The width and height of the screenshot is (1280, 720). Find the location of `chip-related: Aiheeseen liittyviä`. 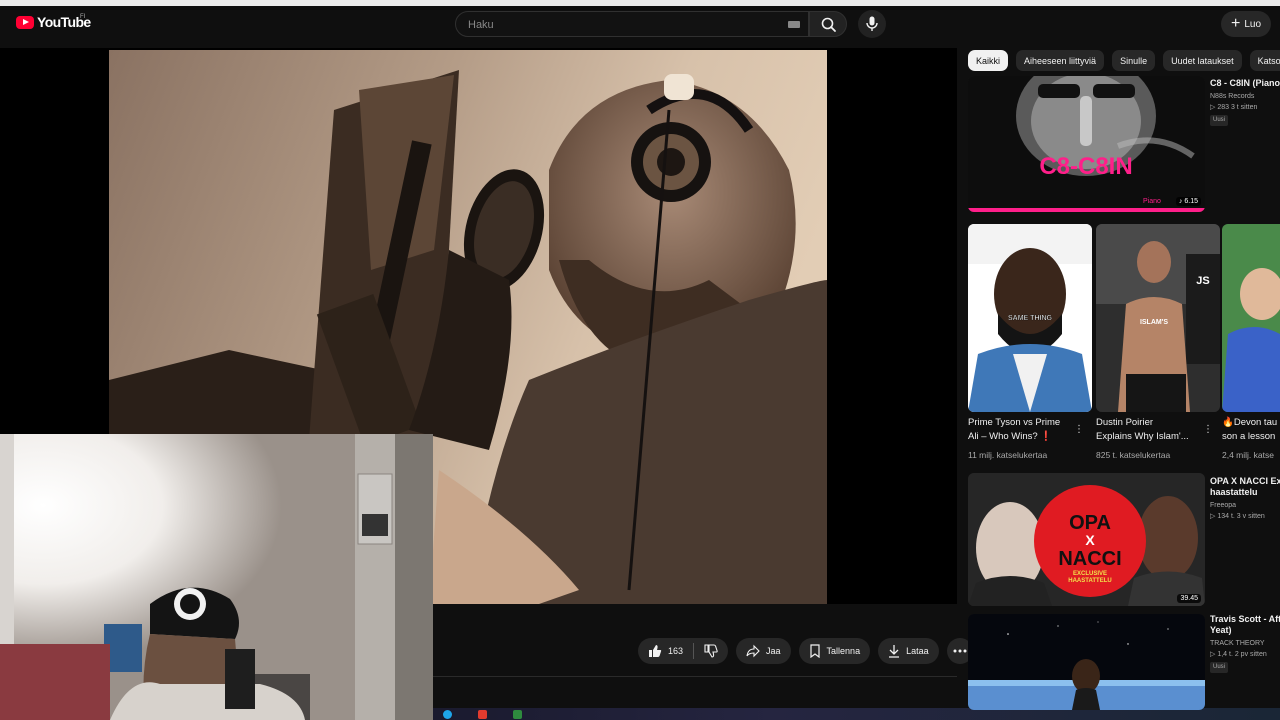

chip-related: Aiheeseen liittyviä is located at coordinates (1060, 60).